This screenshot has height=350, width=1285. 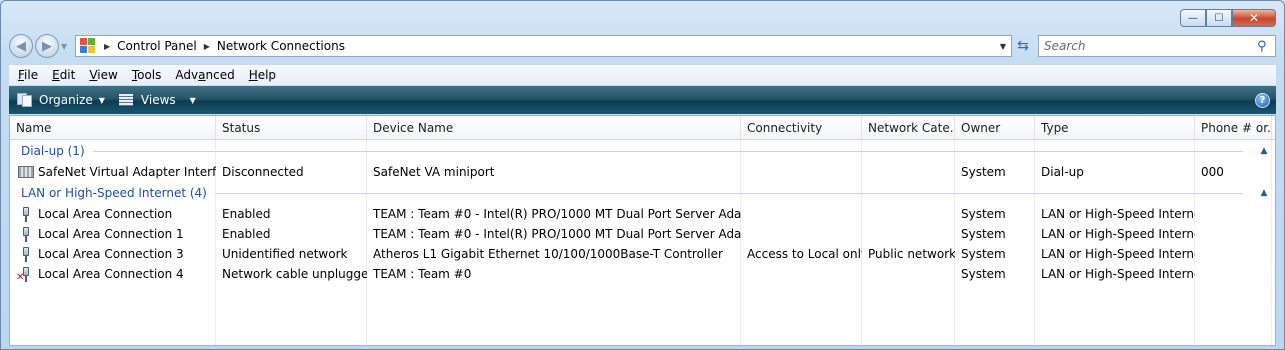 What do you see at coordinates (285, 254) in the screenshot?
I see `connection-status: Unidentified network` at bounding box center [285, 254].